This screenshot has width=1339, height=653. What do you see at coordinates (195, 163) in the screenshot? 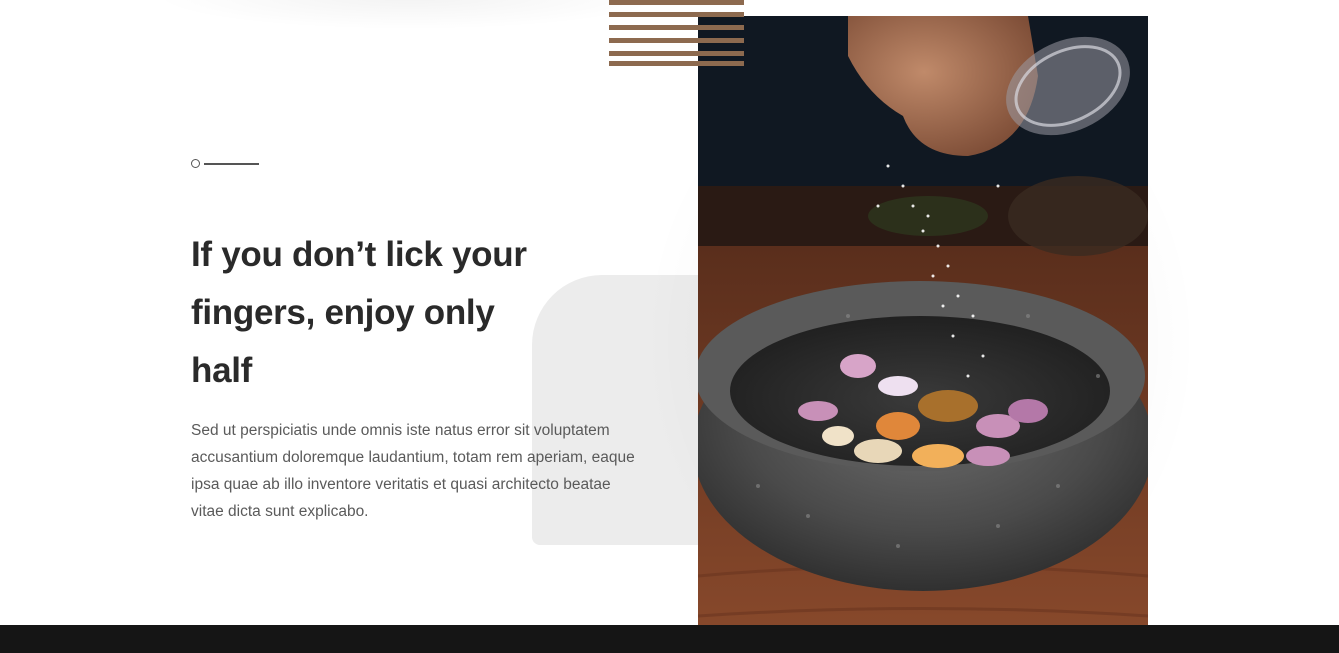
I see `marker-dot` at bounding box center [195, 163].